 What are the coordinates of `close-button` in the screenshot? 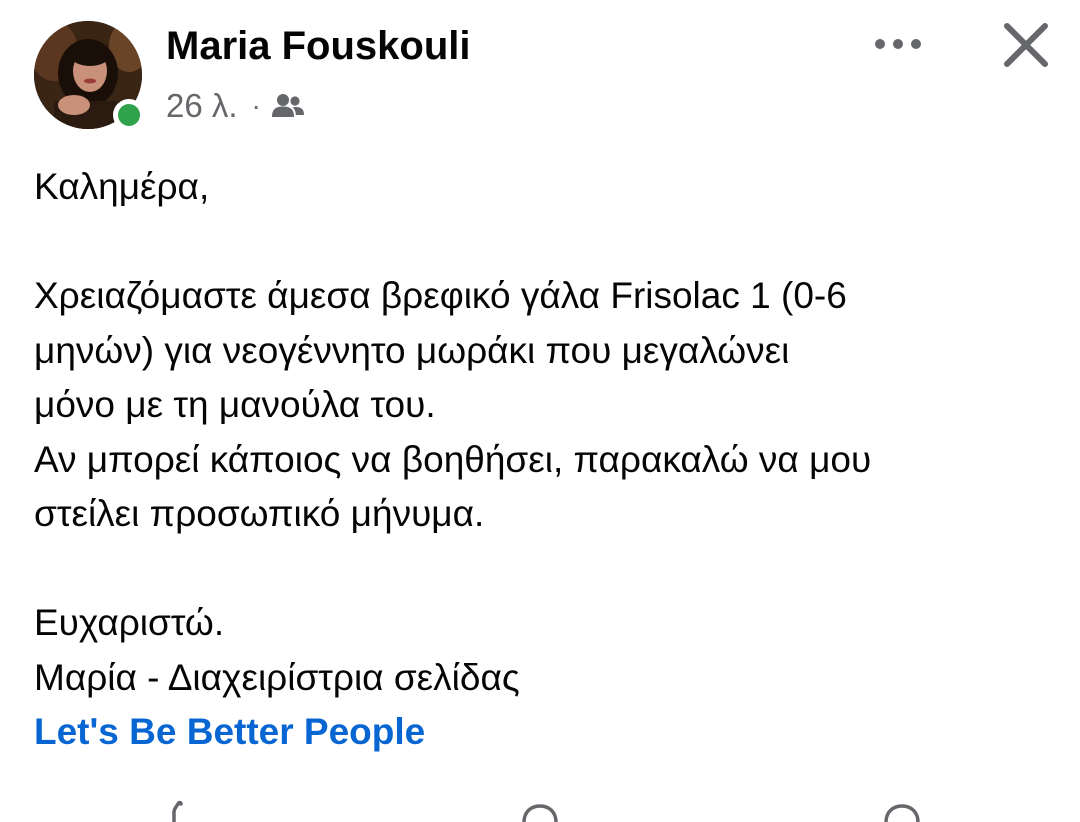 It's located at (1026, 45).